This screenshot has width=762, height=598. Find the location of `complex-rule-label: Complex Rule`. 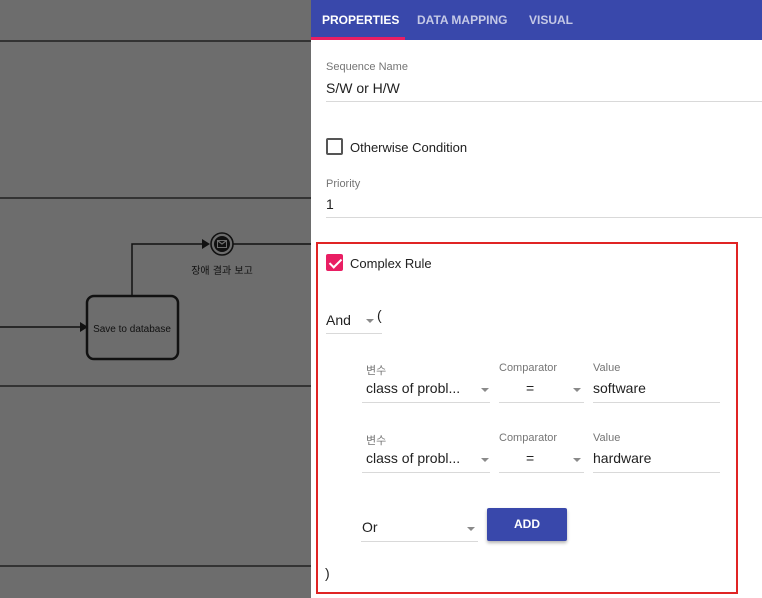

complex-rule-label: Complex Rule is located at coordinates (391, 263).